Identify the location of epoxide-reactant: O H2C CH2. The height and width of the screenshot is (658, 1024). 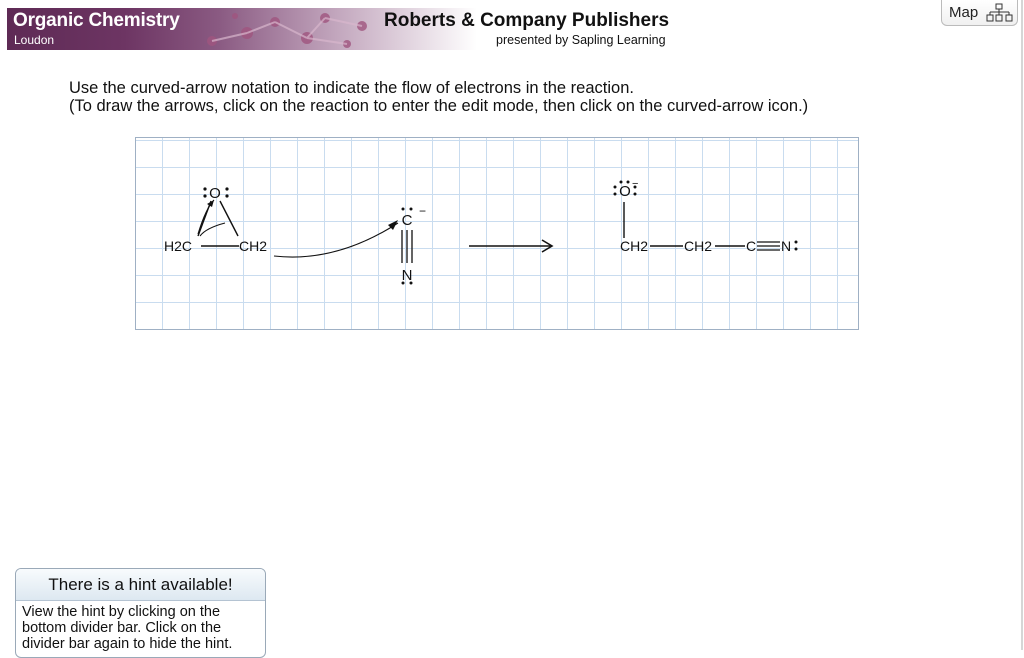
(281, 221).